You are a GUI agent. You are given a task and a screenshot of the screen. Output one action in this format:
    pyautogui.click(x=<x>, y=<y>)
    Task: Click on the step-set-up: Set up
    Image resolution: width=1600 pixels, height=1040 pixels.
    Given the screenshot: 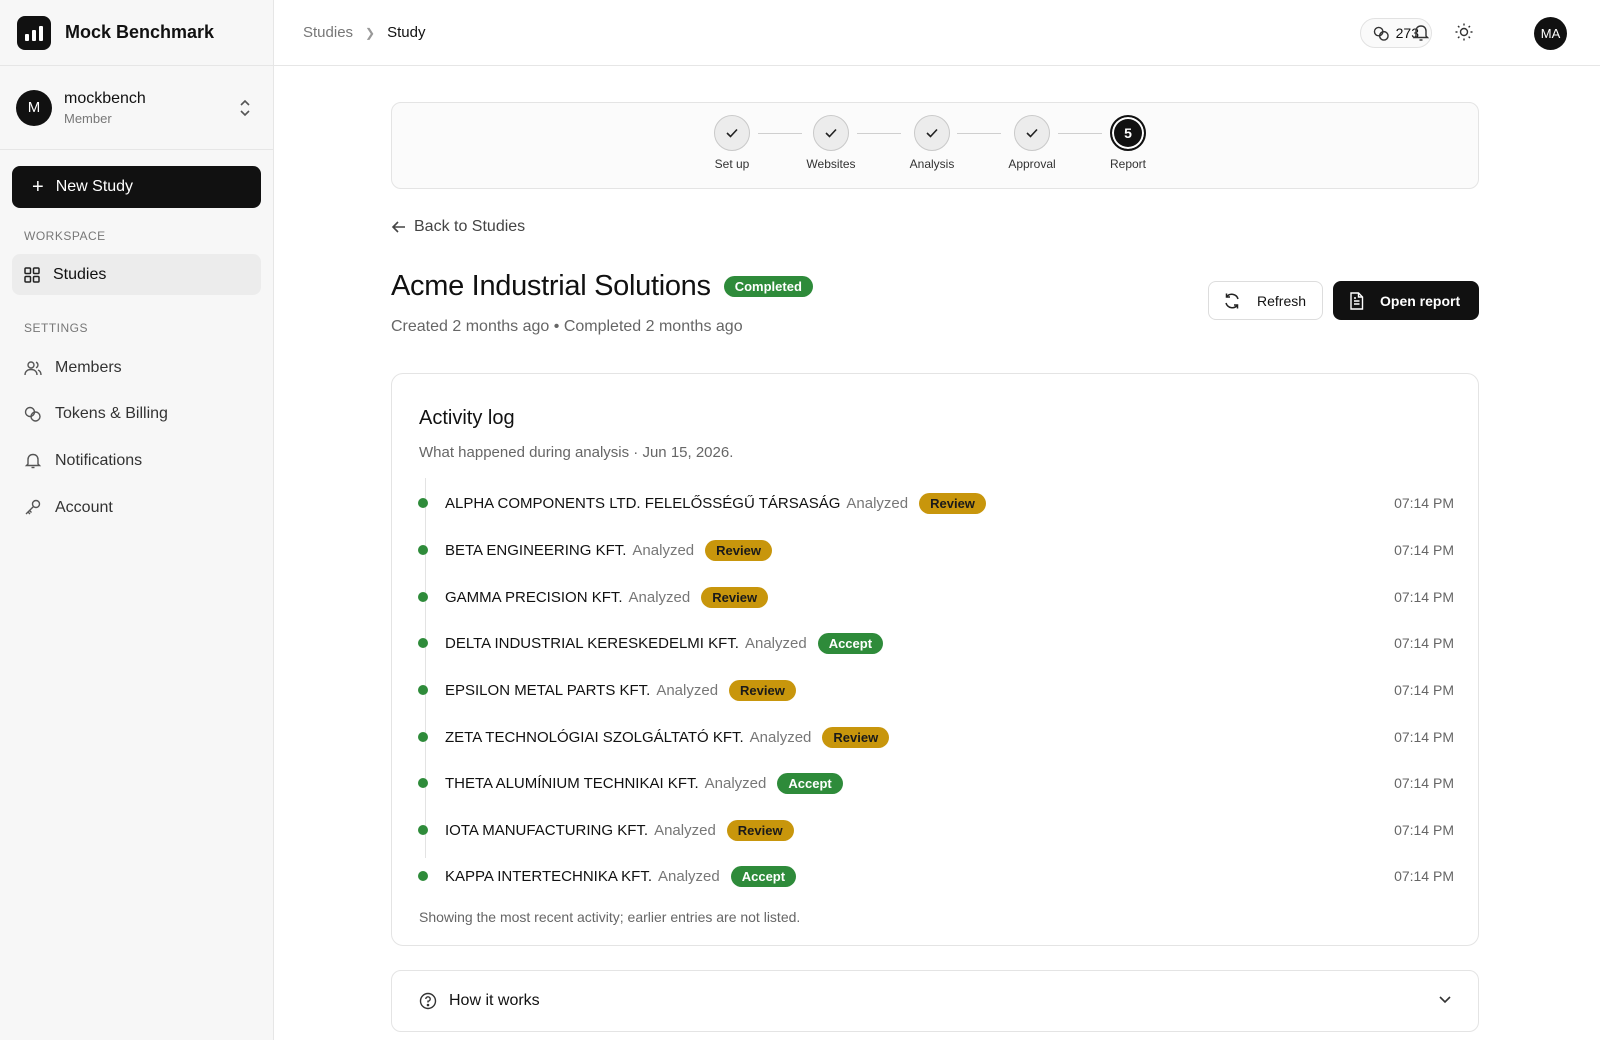 What is the action you would take?
    pyautogui.click(x=732, y=143)
    